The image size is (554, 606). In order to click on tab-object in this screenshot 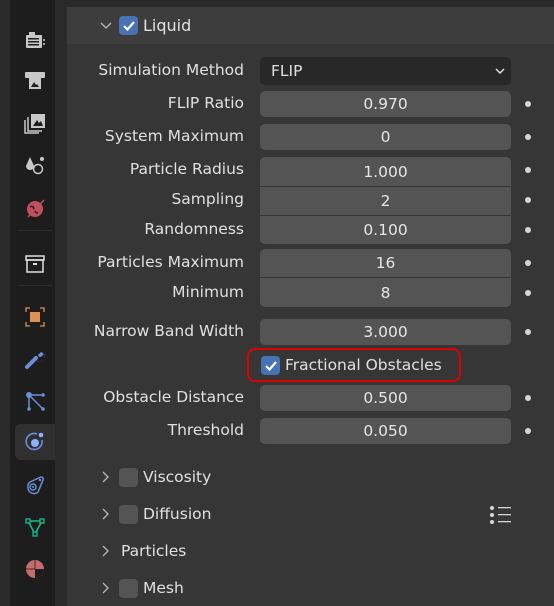, I will do `click(35, 317)`.